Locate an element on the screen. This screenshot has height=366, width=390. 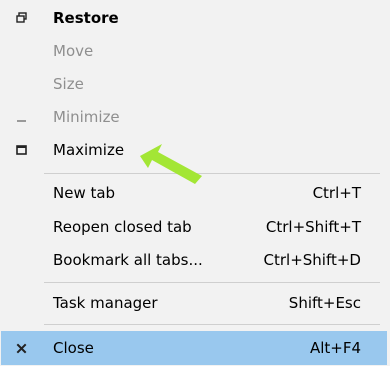
menu-item-close: Close Alt+F4 is located at coordinates (195, 348).